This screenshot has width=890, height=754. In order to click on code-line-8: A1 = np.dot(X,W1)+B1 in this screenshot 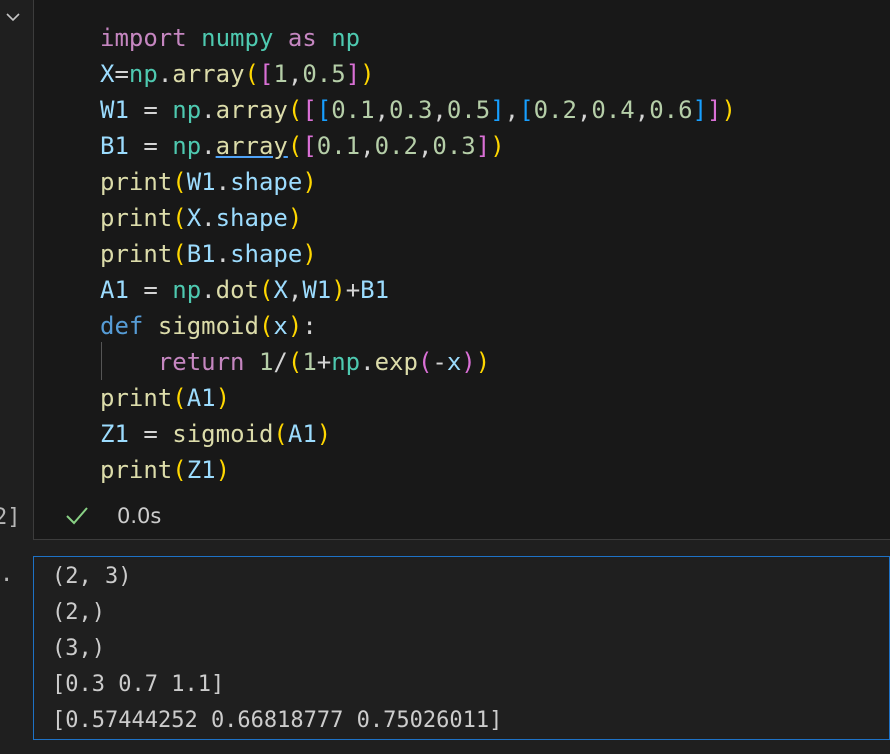, I will do `click(245, 290)`.